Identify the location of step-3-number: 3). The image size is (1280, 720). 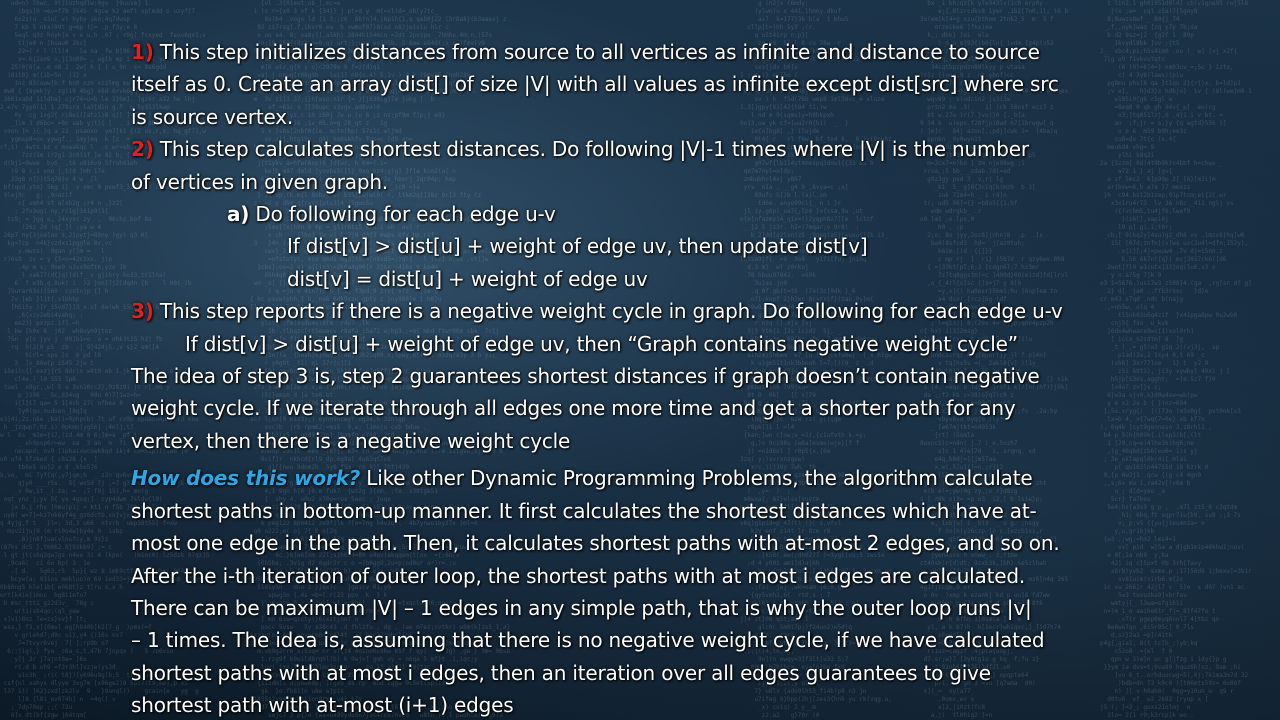
(142, 311).